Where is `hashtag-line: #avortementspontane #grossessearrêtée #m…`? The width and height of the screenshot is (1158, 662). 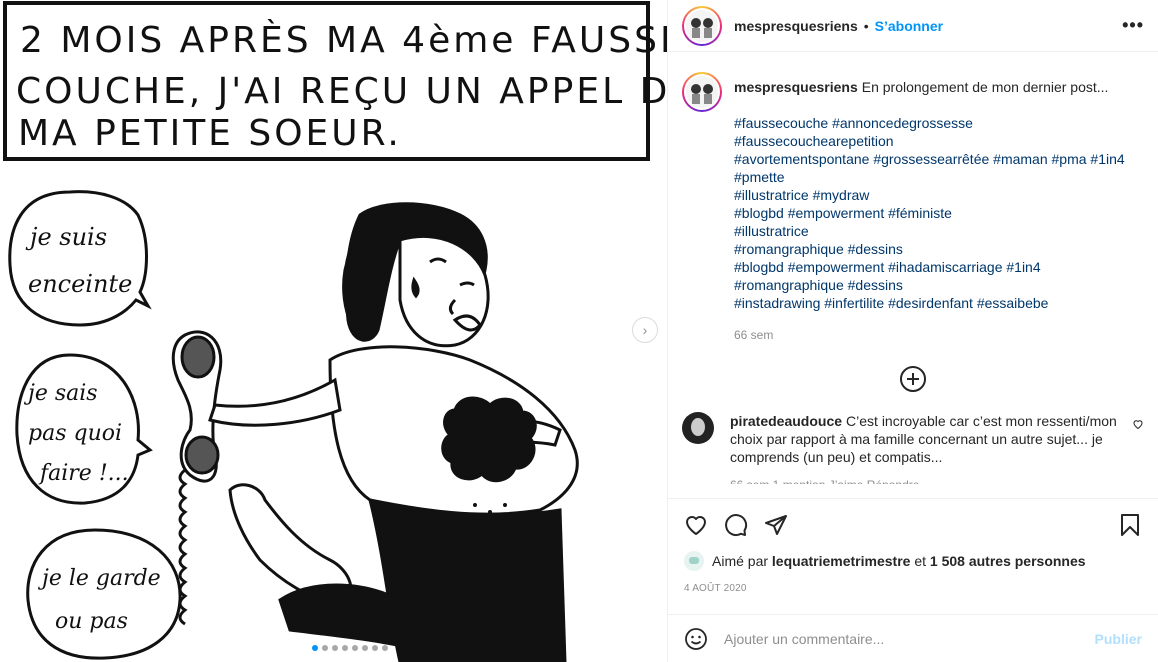
hashtag-line: #avortementspontane #grossessearrêtée #m… is located at coordinates (934, 159).